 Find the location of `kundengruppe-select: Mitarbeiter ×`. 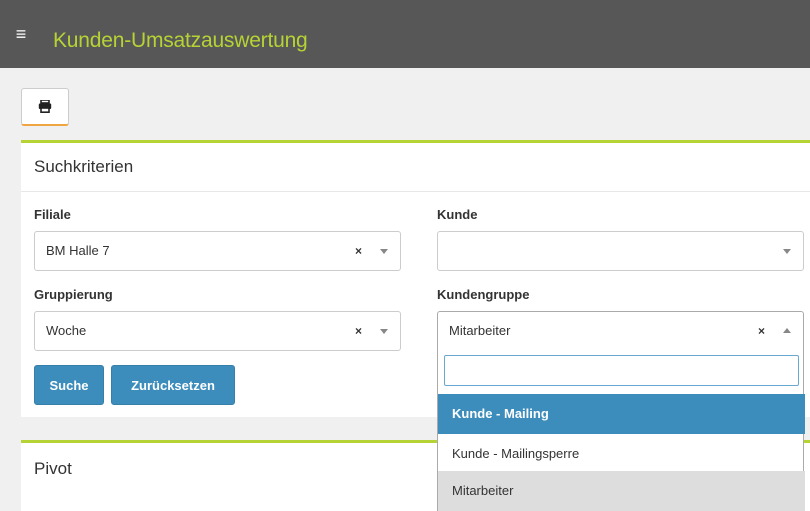

kundengruppe-select: Mitarbeiter × is located at coordinates (620, 331).